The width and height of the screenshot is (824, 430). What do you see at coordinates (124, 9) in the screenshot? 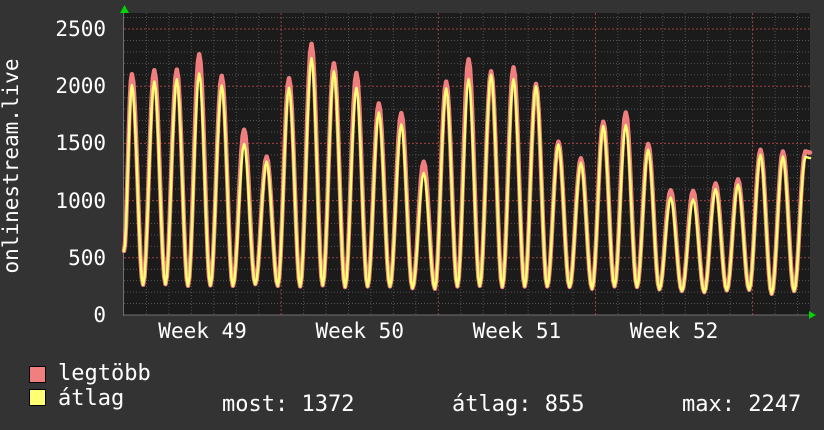
I see `y-axis-arrow-icon` at bounding box center [124, 9].